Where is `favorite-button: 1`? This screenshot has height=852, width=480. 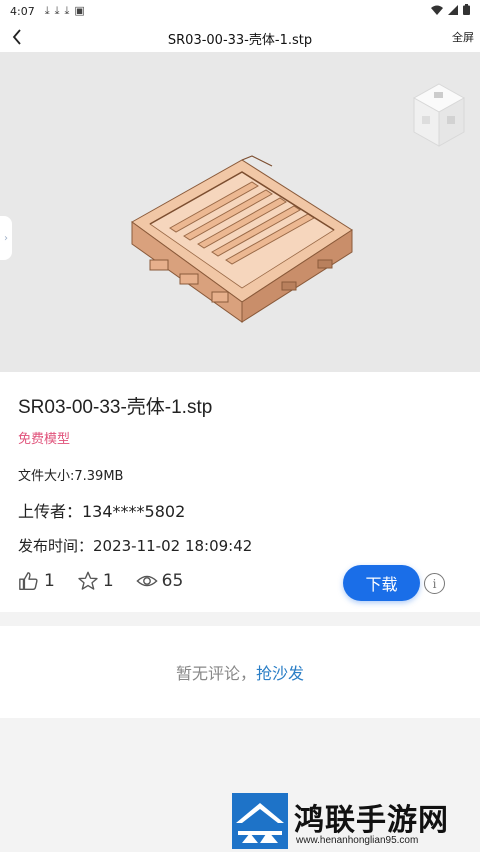
favorite-button: 1 is located at coordinates (95, 581).